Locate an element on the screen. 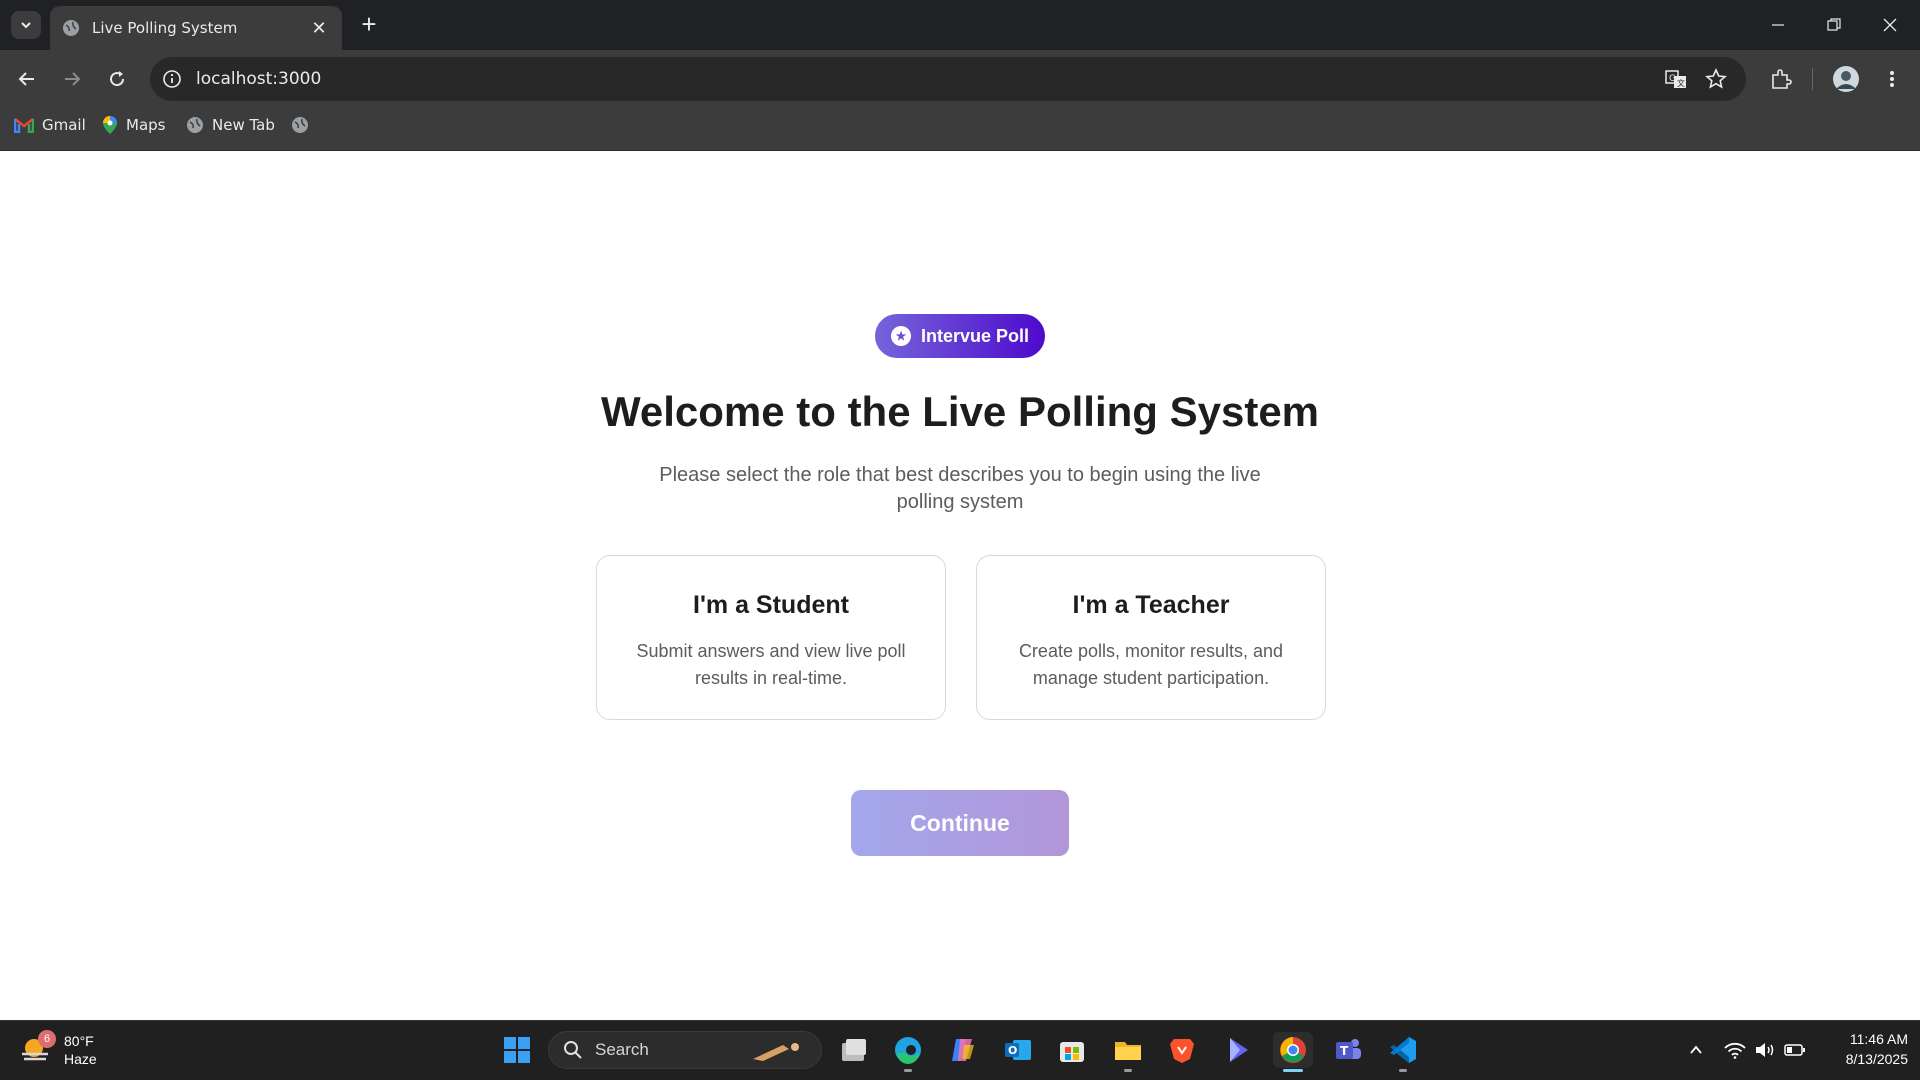  reload-icon is located at coordinates (117, 79).